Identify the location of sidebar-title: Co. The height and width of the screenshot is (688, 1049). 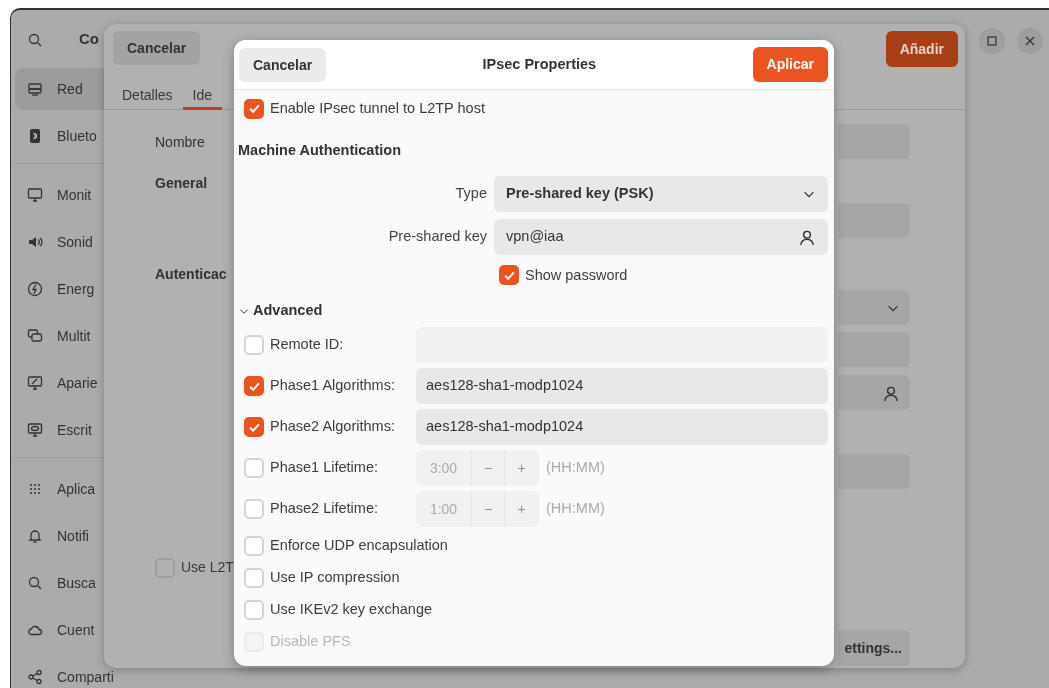
(89, 38).